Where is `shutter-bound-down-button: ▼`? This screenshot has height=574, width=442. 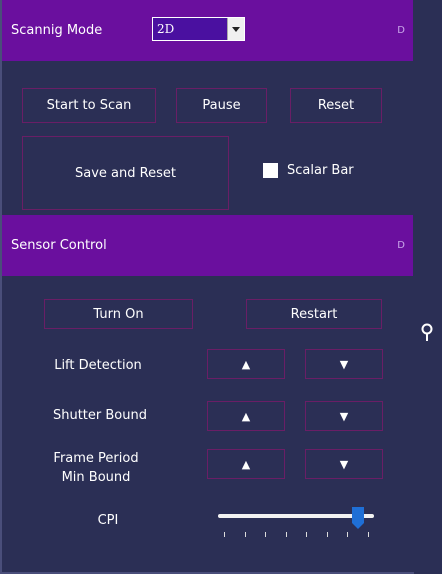
shutter-bound-down-button: ▼ is located at coordinates (344, 416).